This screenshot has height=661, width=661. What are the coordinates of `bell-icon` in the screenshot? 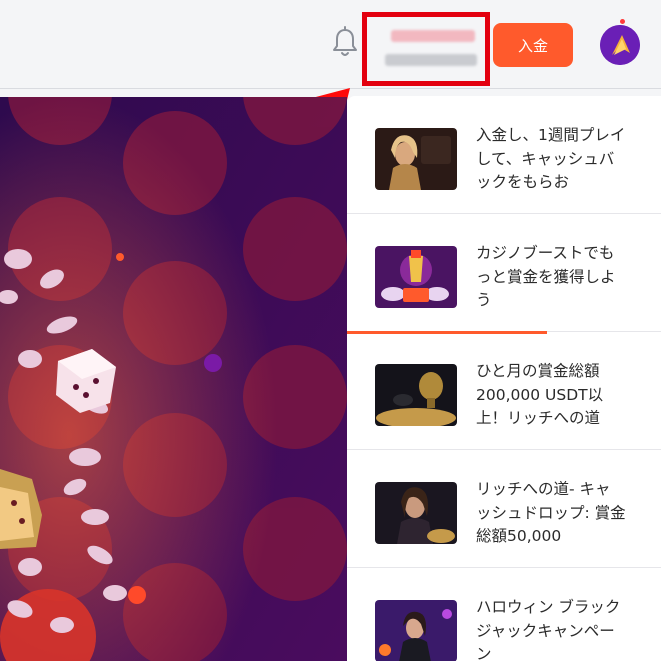 It's located at (345, 42).